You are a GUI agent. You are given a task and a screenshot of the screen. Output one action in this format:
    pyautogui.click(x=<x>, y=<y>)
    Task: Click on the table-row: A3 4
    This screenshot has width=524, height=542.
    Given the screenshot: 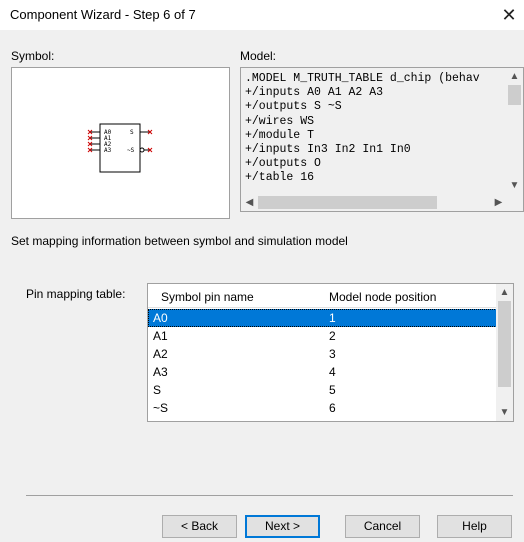 What is the action you would take?
    pyautogui.click(x=322, y=372)
    